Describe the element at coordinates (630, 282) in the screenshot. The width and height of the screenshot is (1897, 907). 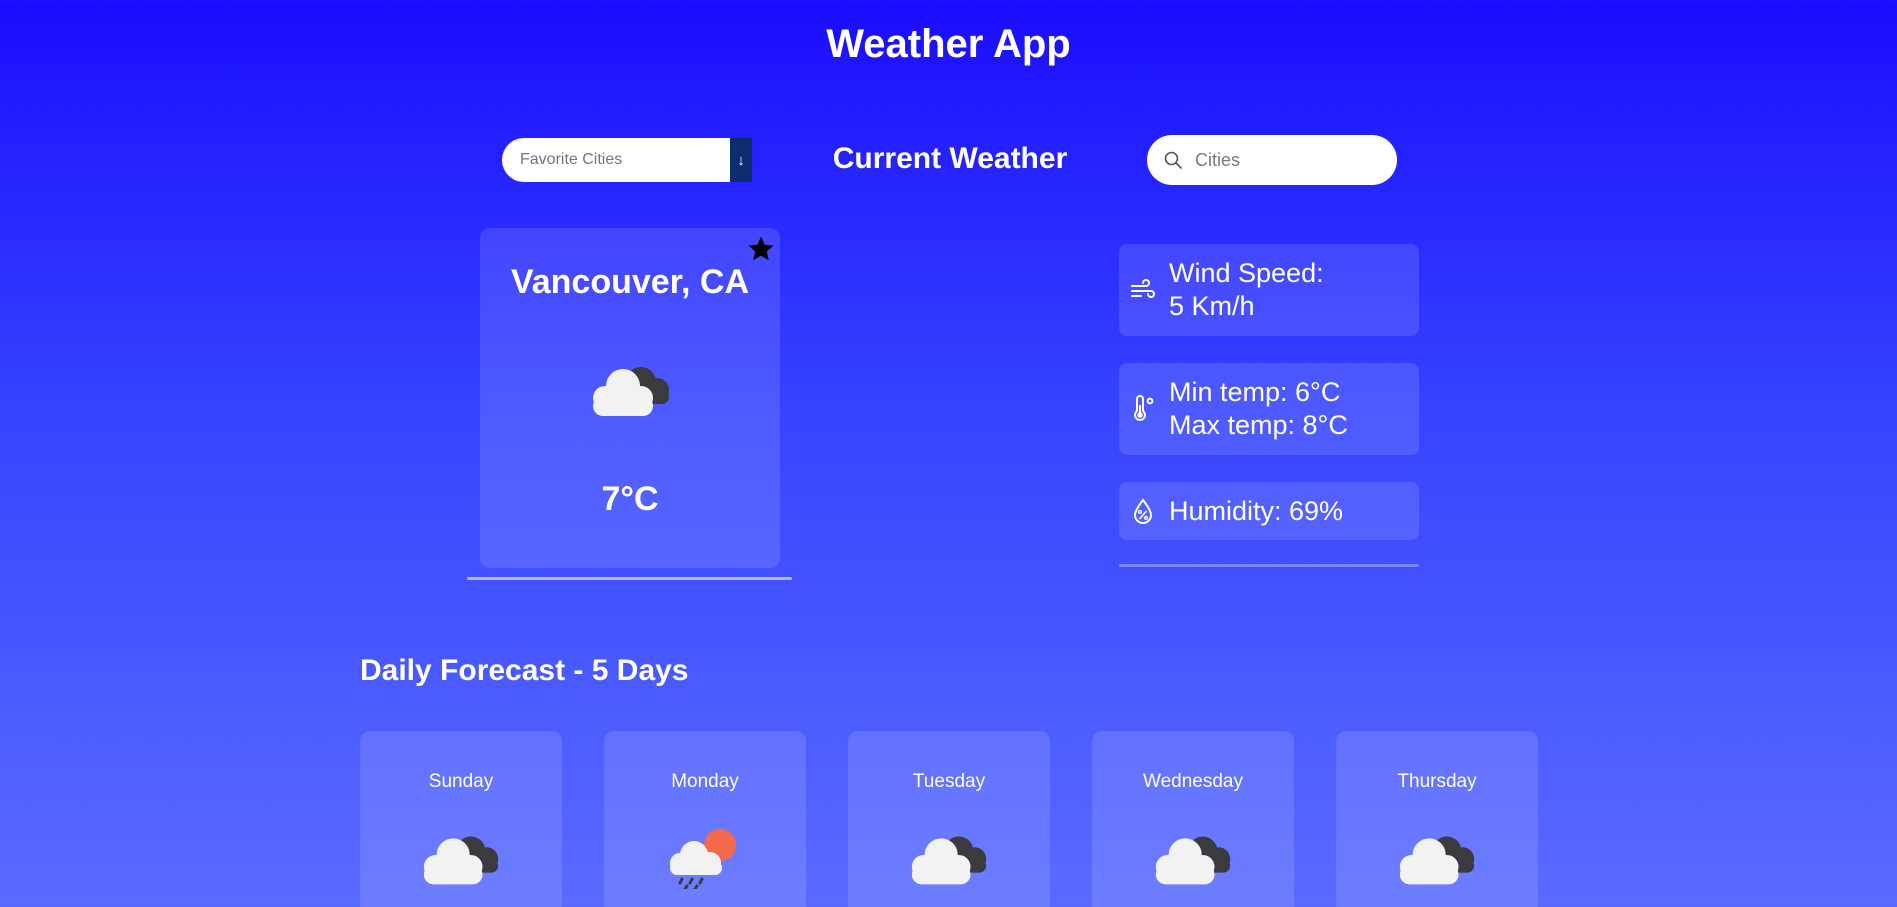
I see `city-name: Vancouver, CA` at that location.